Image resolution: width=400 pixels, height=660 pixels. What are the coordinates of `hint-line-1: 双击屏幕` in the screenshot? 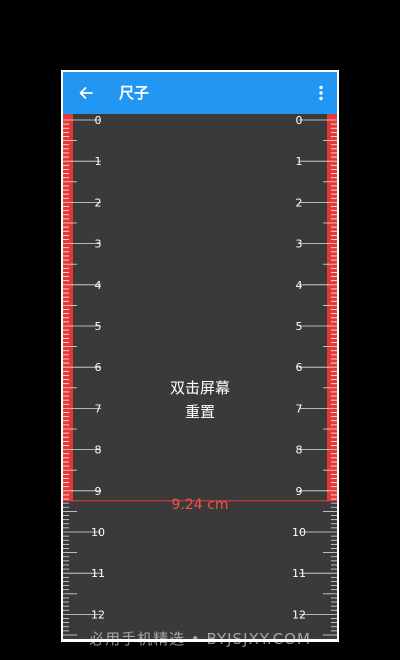 It's located at (199, 388).